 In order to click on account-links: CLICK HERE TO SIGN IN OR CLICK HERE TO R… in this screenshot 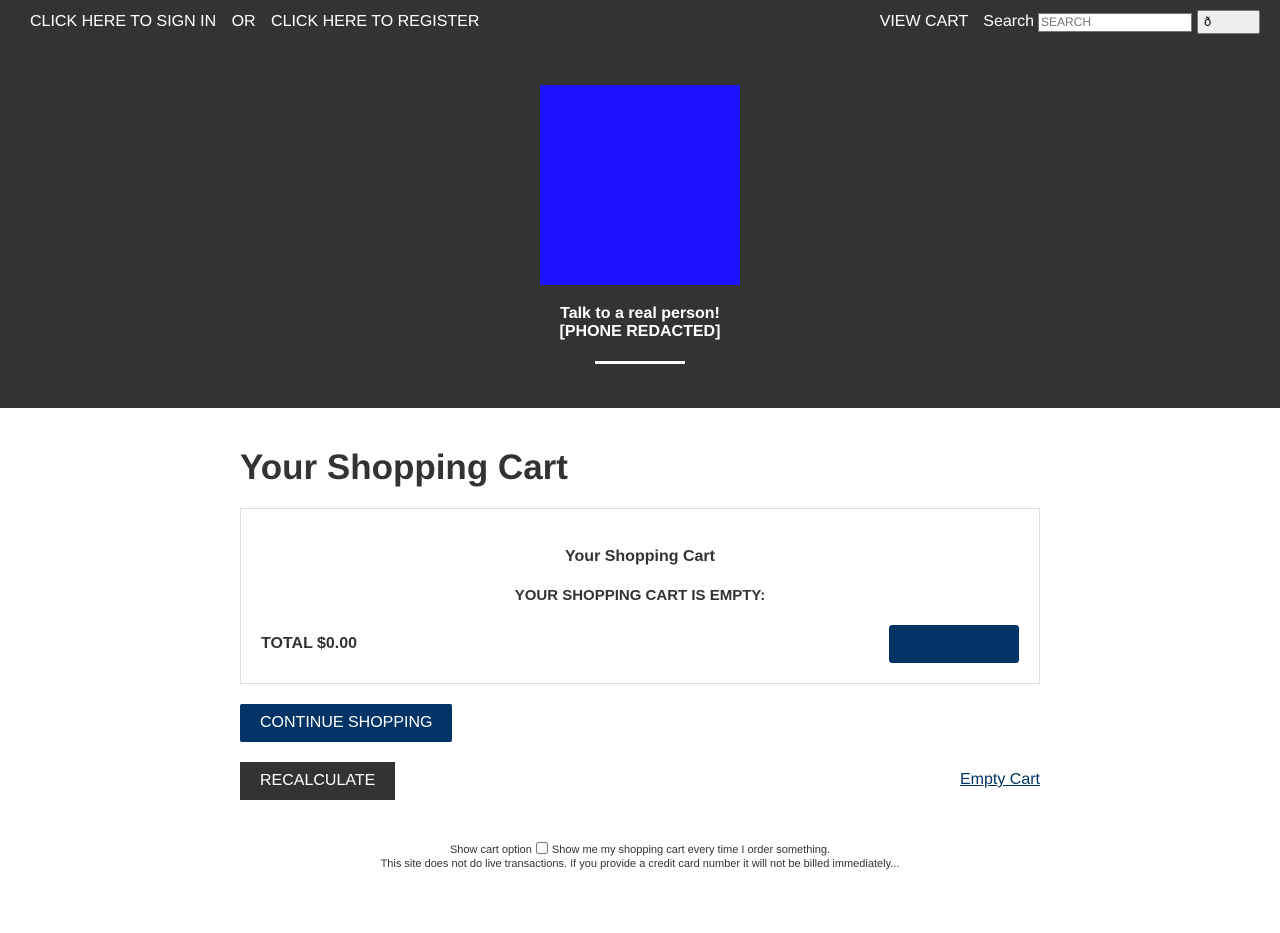, I will do `click(260, 22)`.